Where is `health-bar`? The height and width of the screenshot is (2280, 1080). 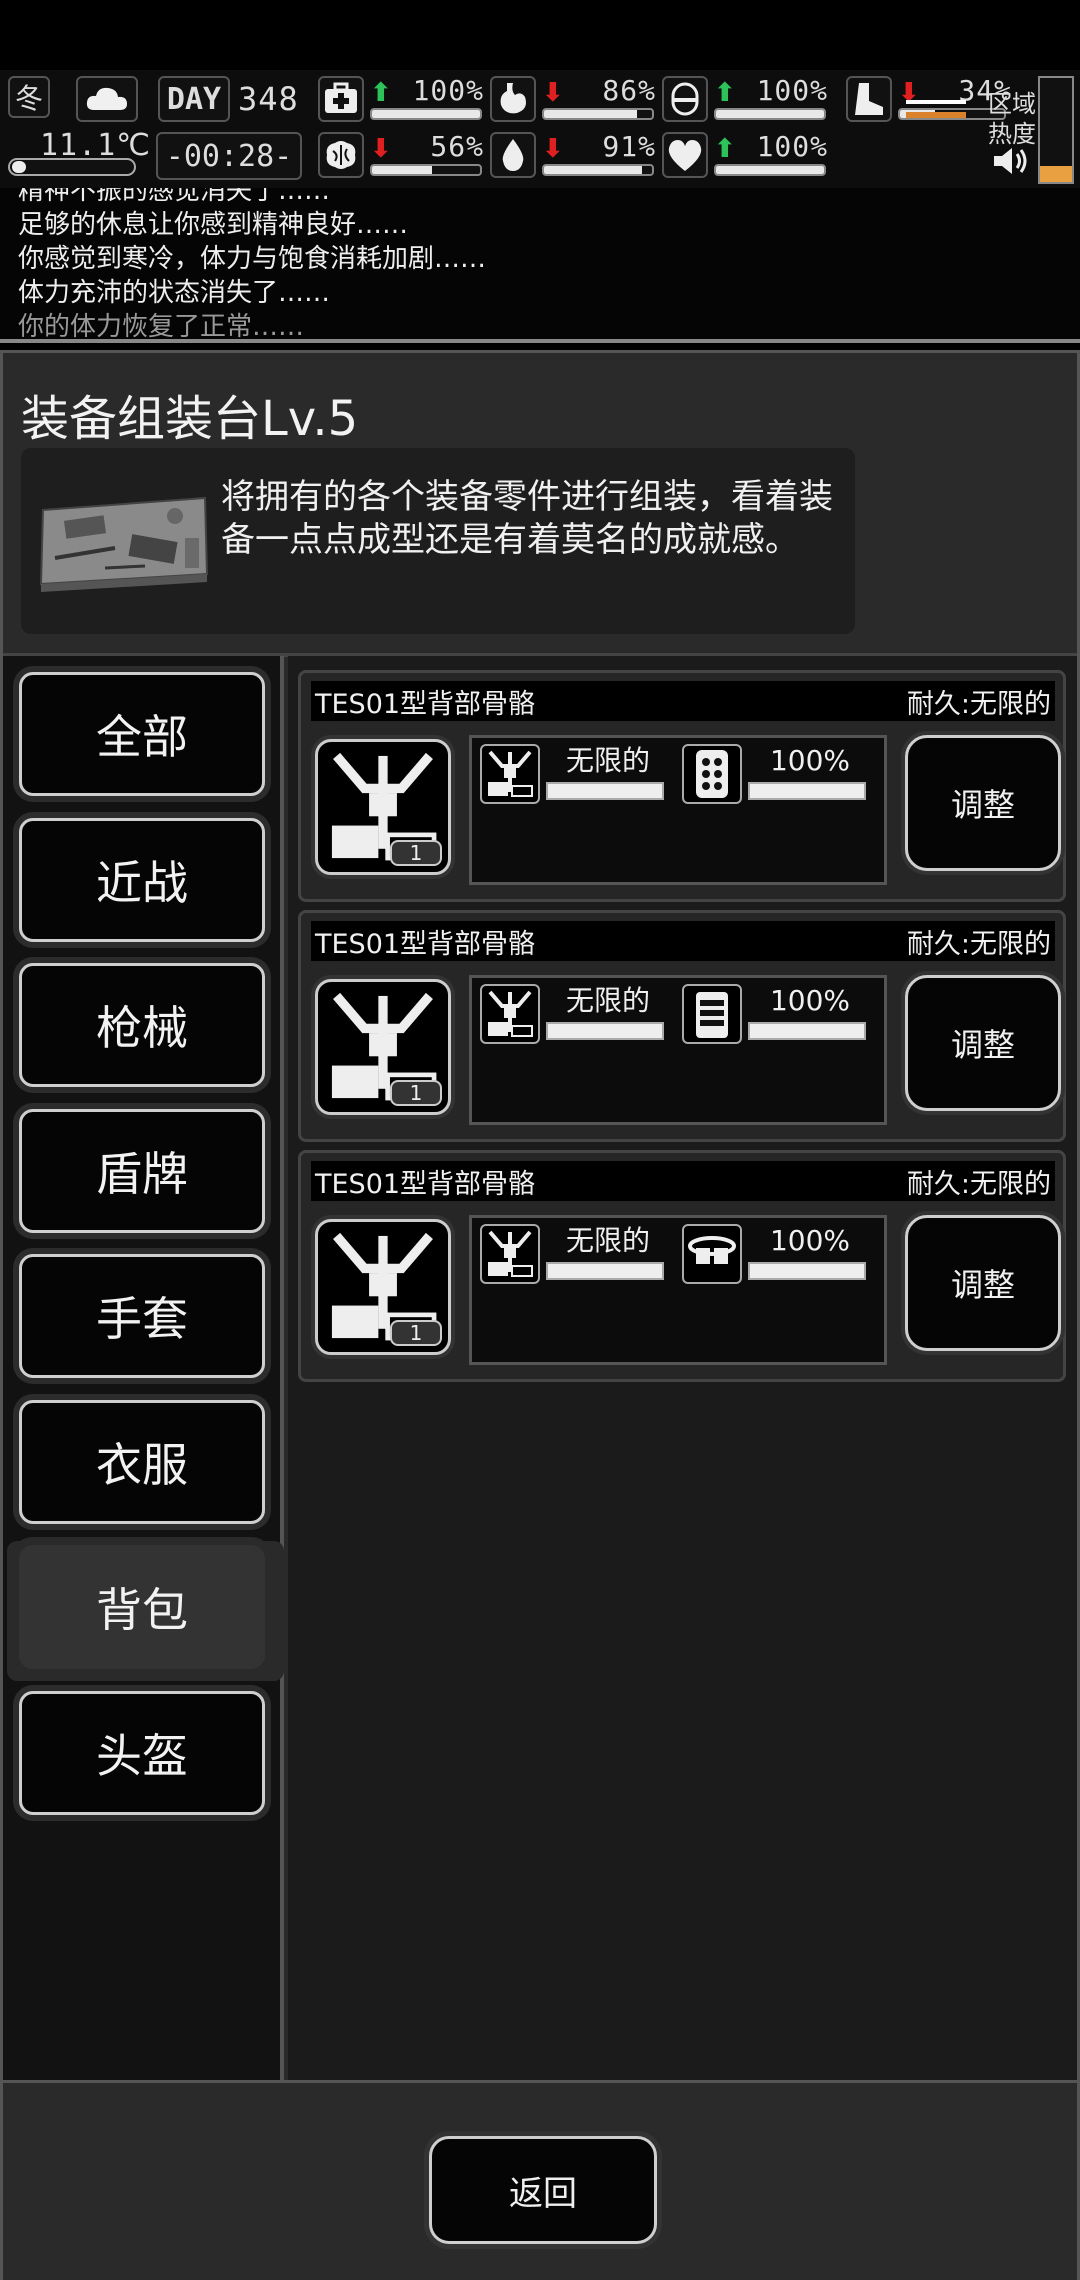
health-bar is located at coordinates (426, 114).